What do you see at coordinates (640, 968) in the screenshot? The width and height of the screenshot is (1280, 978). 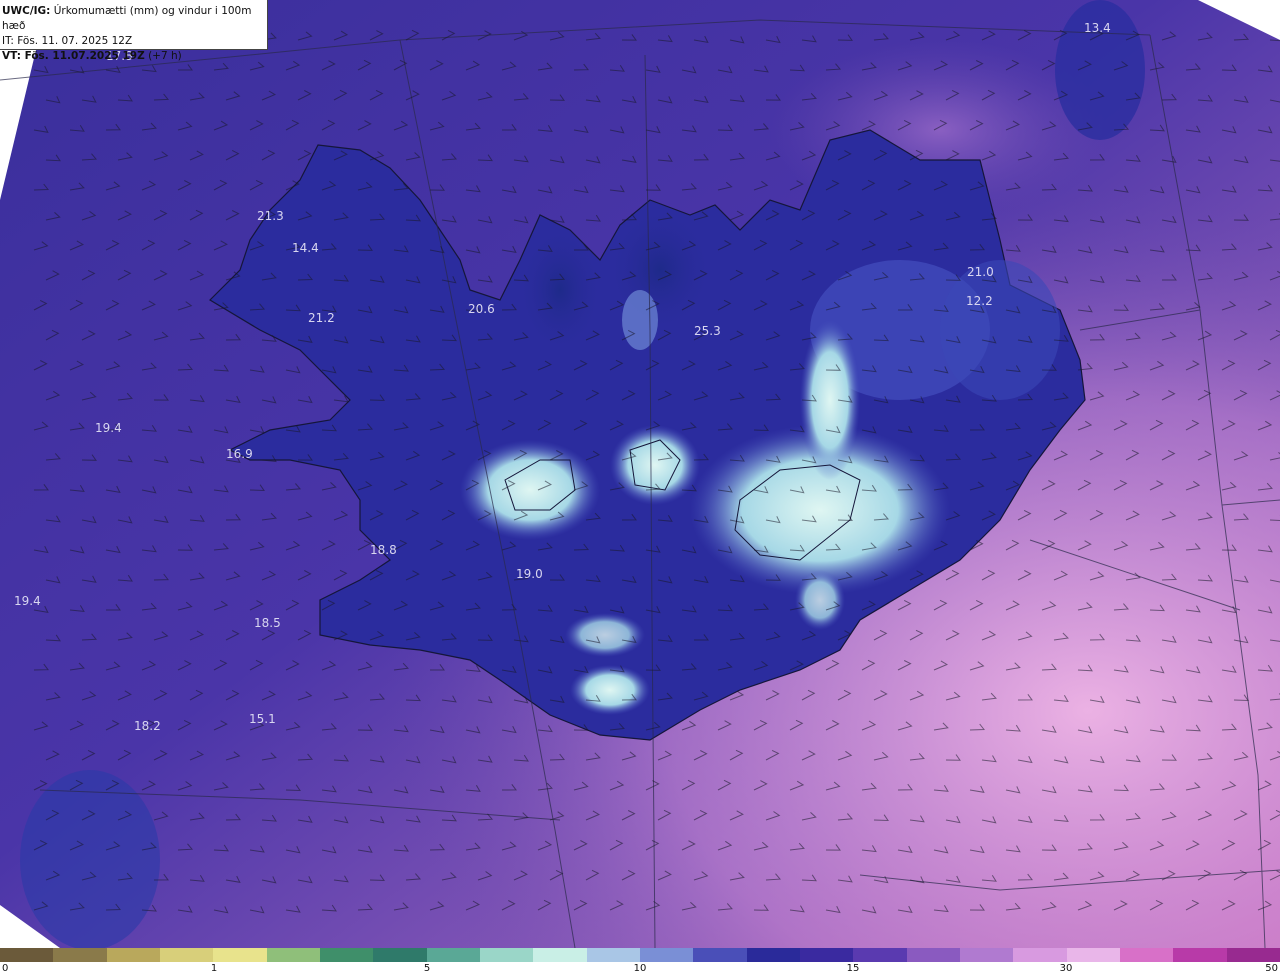 I see `colorbar-tick-label: 10` at bounding box center [640, 968].